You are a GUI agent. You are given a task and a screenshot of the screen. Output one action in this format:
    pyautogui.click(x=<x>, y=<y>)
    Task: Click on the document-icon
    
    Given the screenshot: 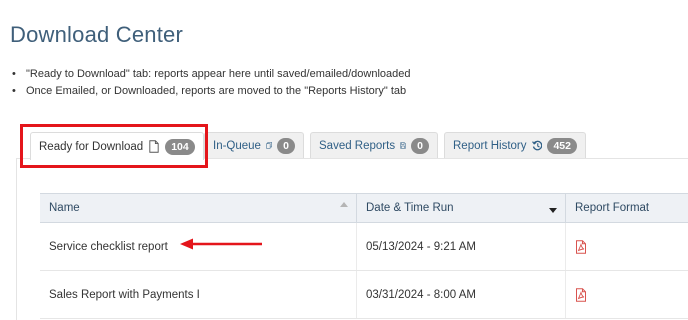 What is the action you would take?
    pyautogui.click(x=154, y=146)
    